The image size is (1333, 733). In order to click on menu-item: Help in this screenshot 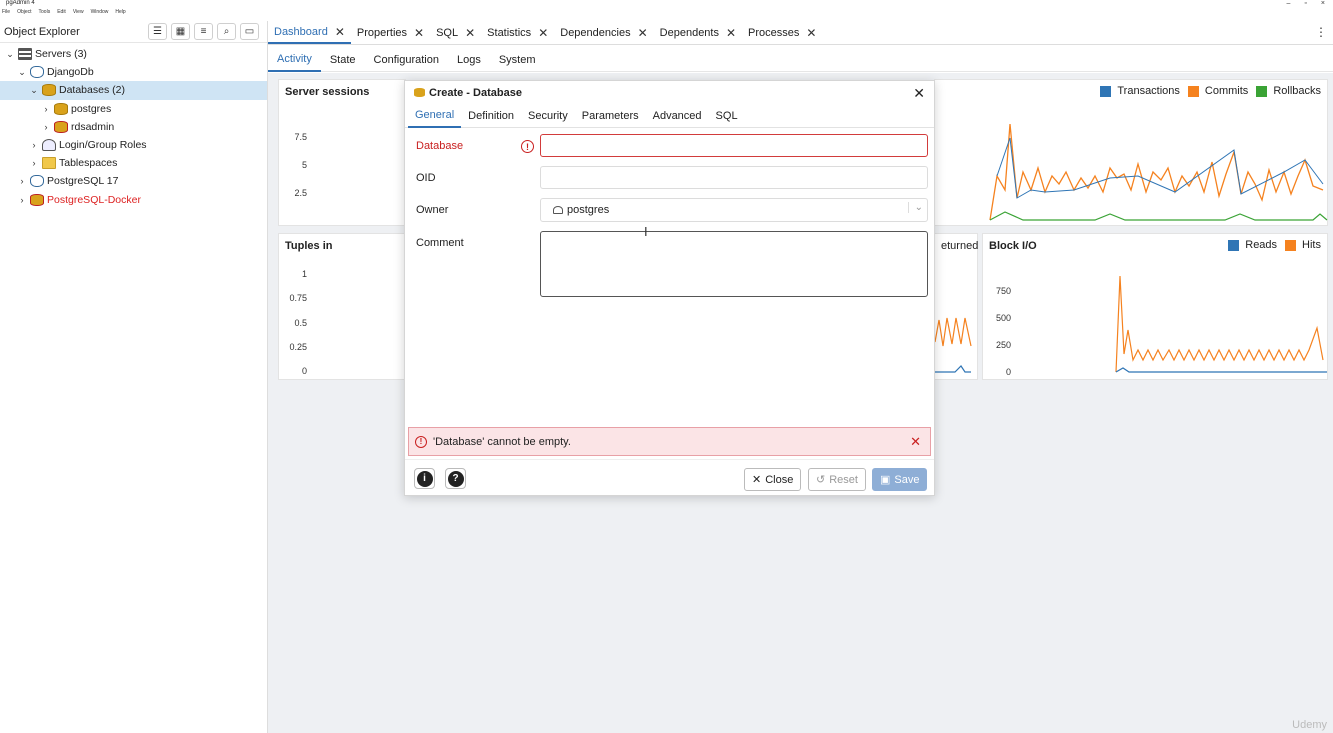, I will do `click(120, 14)`.